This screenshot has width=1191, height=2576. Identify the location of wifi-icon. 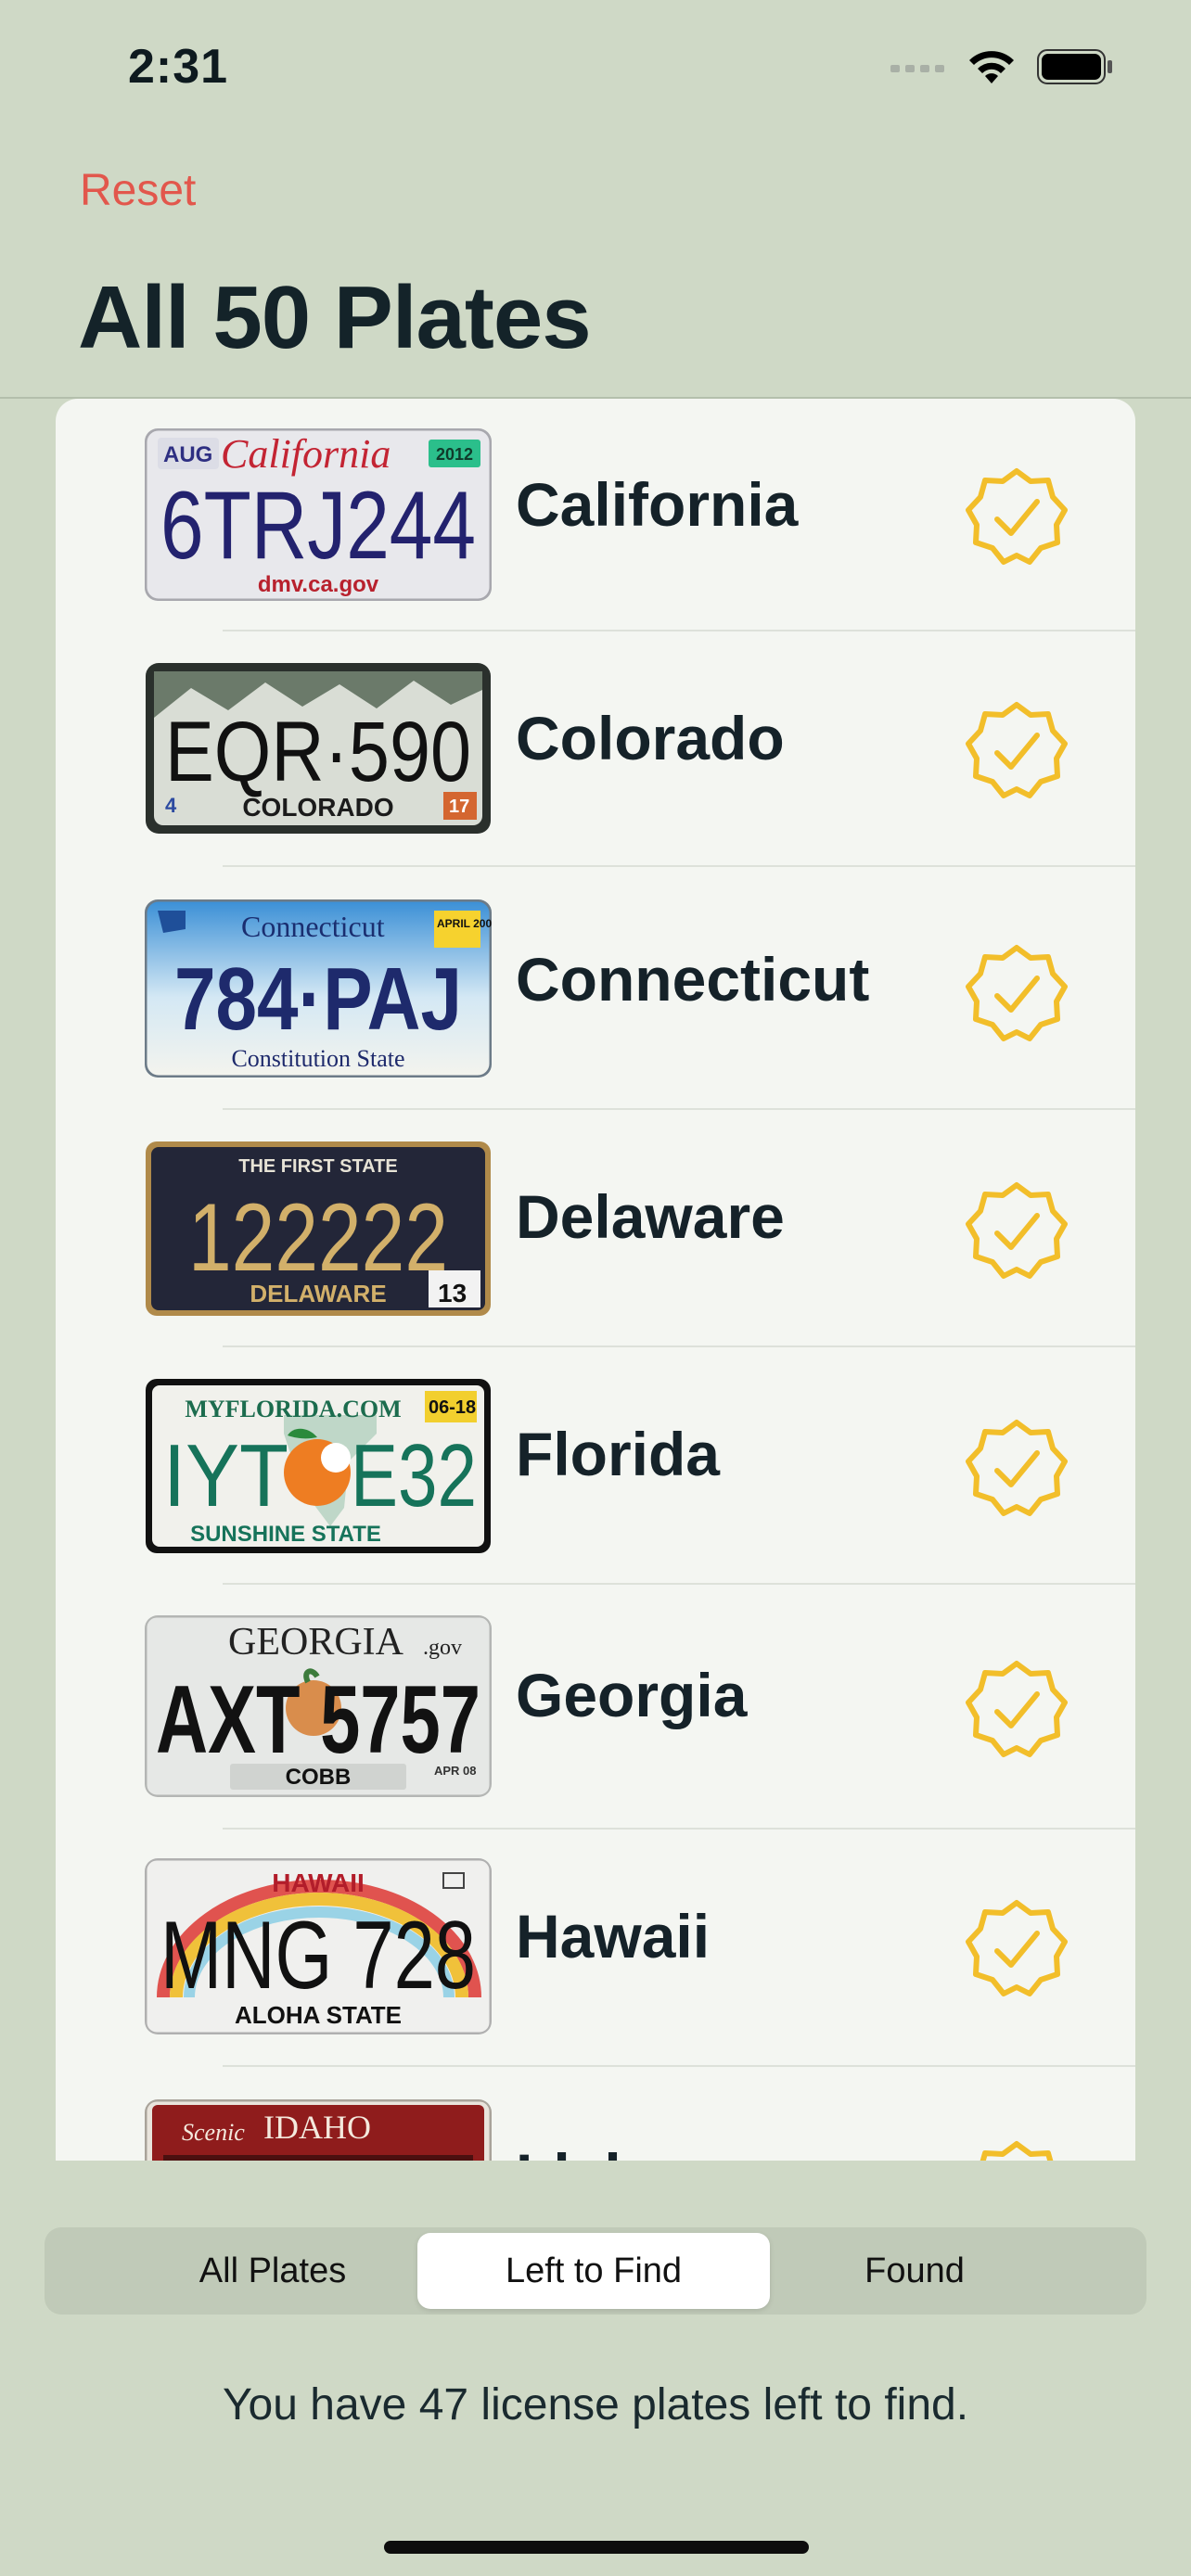
(992, 67).